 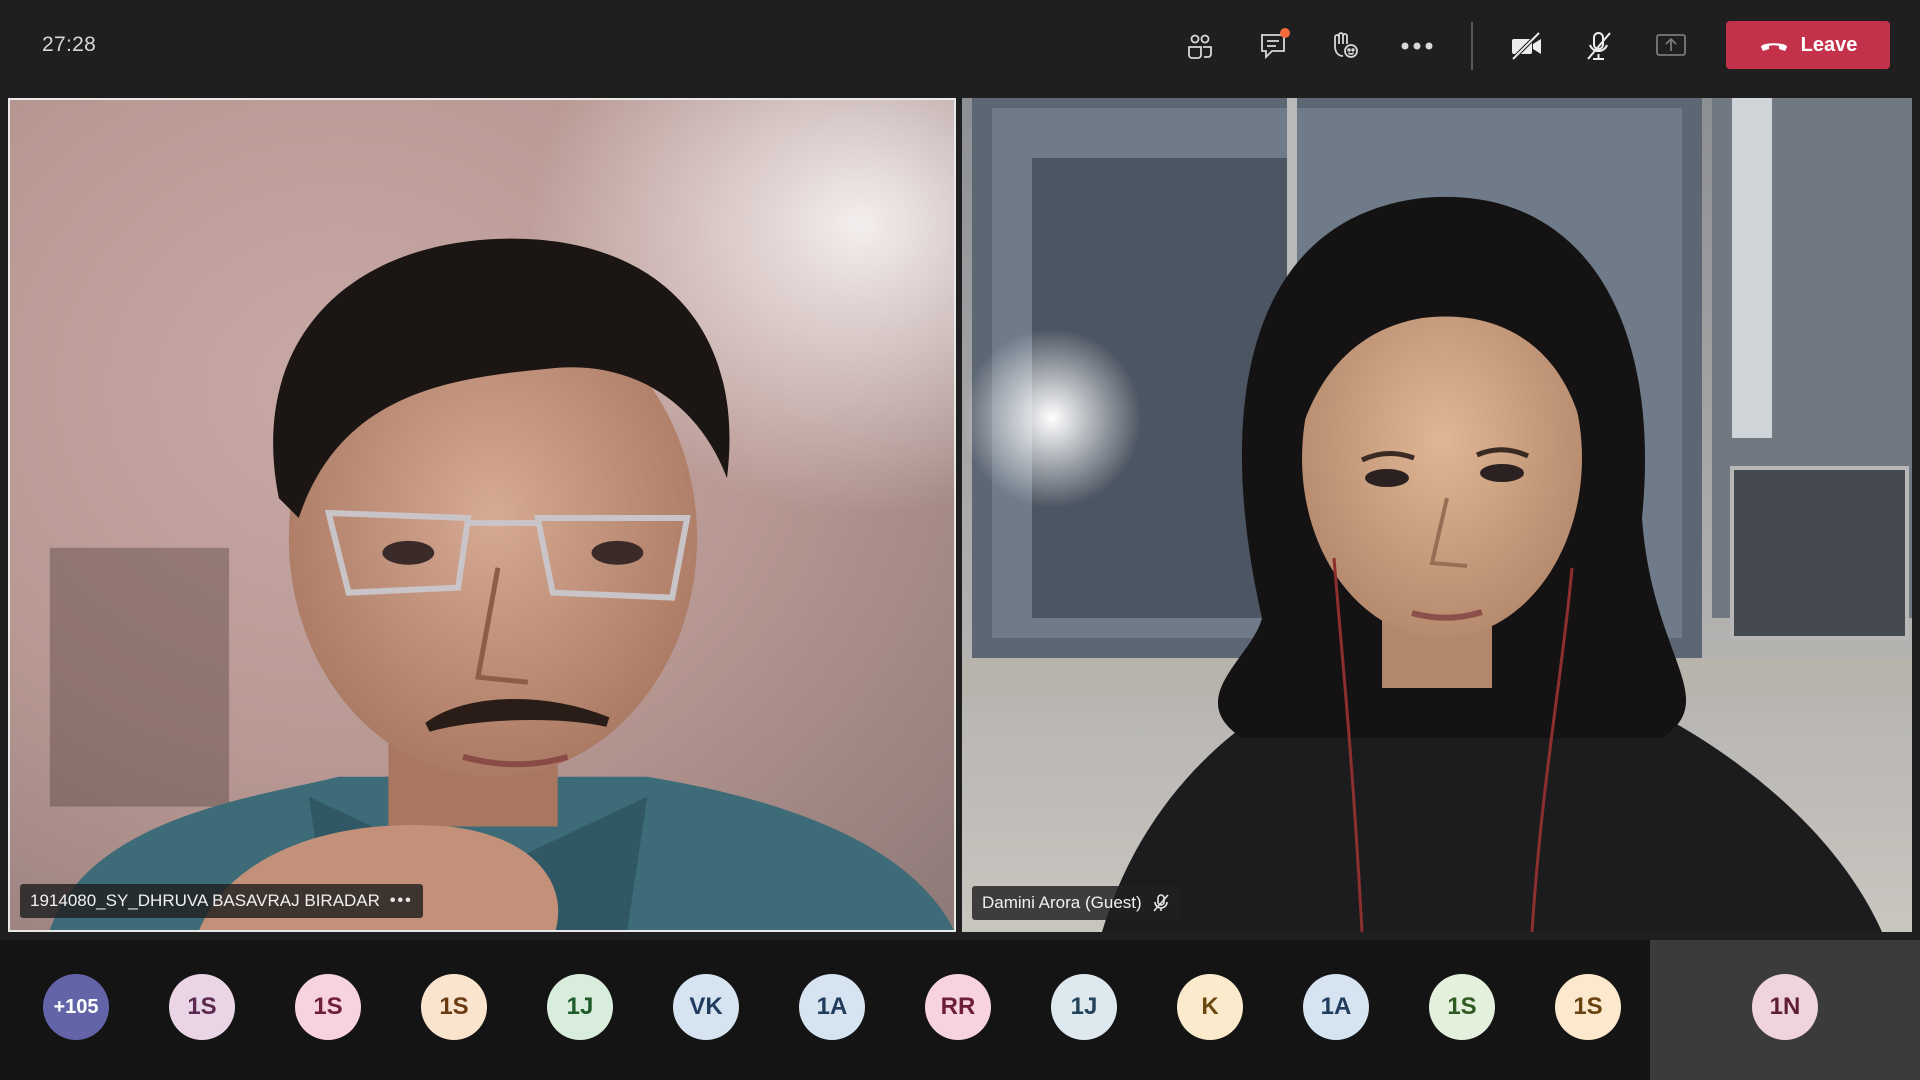 I want to click on leave-button: Leave, so click(x=1808, y=45).